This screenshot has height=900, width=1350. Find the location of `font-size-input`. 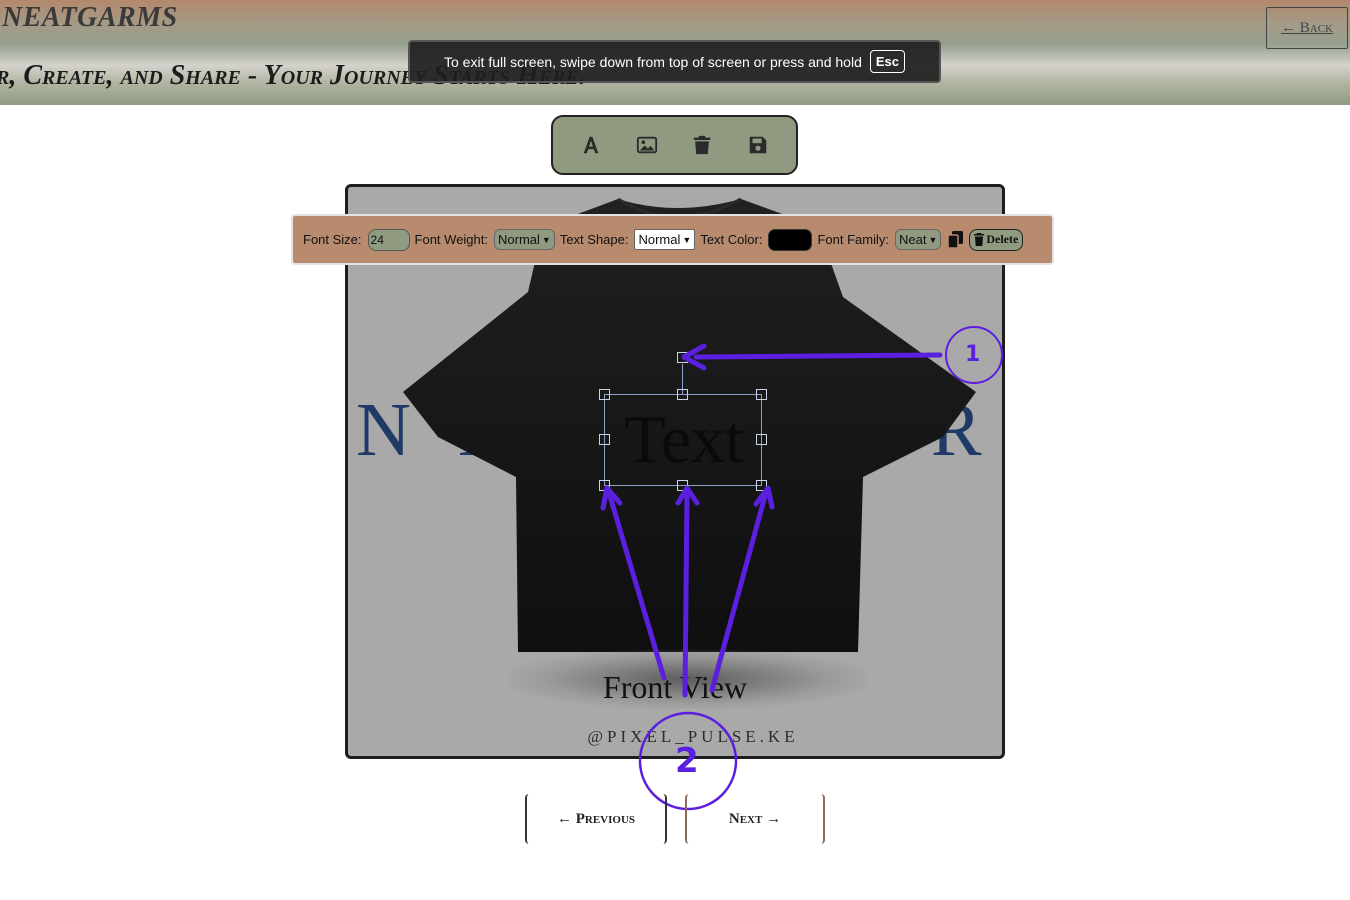

font-size-input is located at coordinates (388, 239).